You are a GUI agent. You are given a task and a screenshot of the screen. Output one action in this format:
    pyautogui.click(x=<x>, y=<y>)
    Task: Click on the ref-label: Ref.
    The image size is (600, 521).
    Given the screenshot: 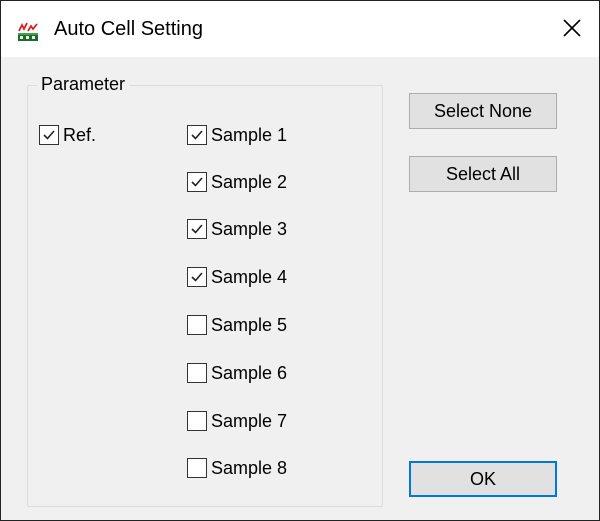 What is the action you would take?
    pyautogui.click(x=80, y=134)
    